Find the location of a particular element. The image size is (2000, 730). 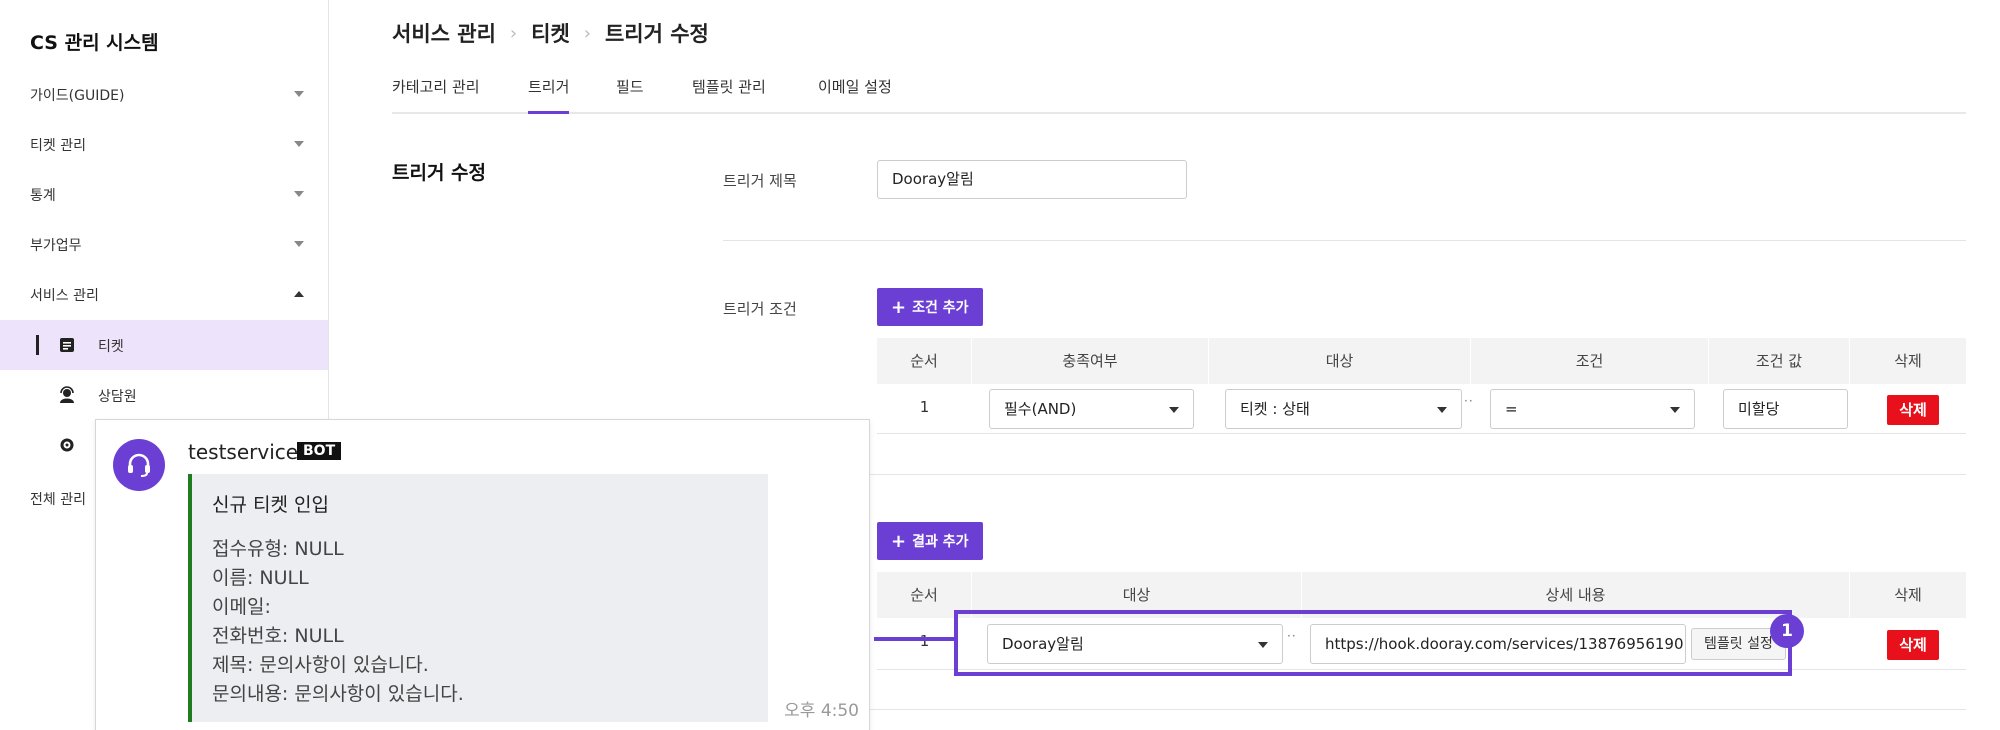

menu-item-additional-work: 부가업무 is located at coordinates (164, 245).